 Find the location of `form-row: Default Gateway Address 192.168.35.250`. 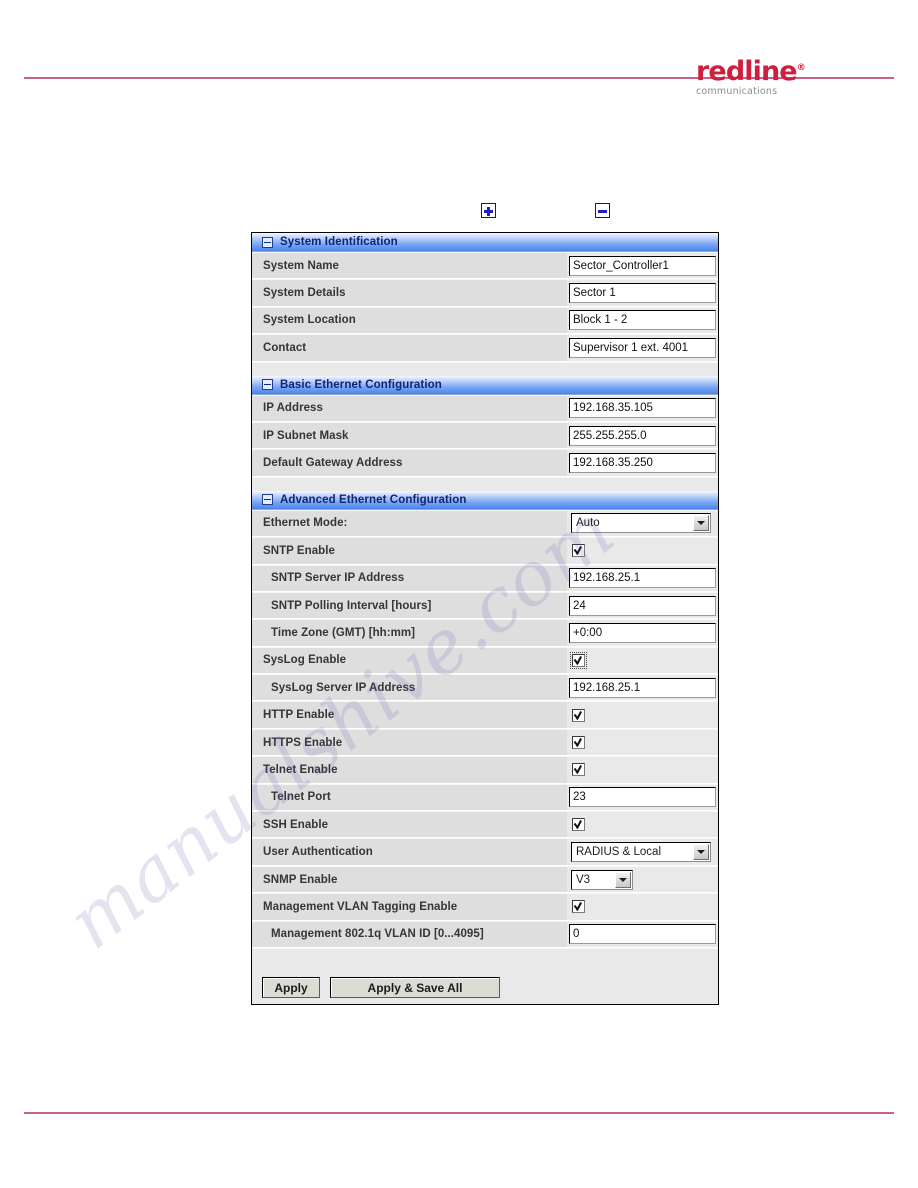

form-row: Default Gateway Address 192.168.35.250 is located at coordinates (485, 463).